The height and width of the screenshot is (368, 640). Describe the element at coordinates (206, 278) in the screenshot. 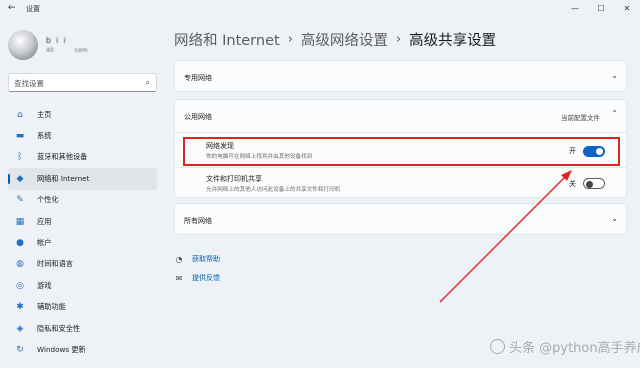

I see `feedback-text: 提供反馈` at that location.